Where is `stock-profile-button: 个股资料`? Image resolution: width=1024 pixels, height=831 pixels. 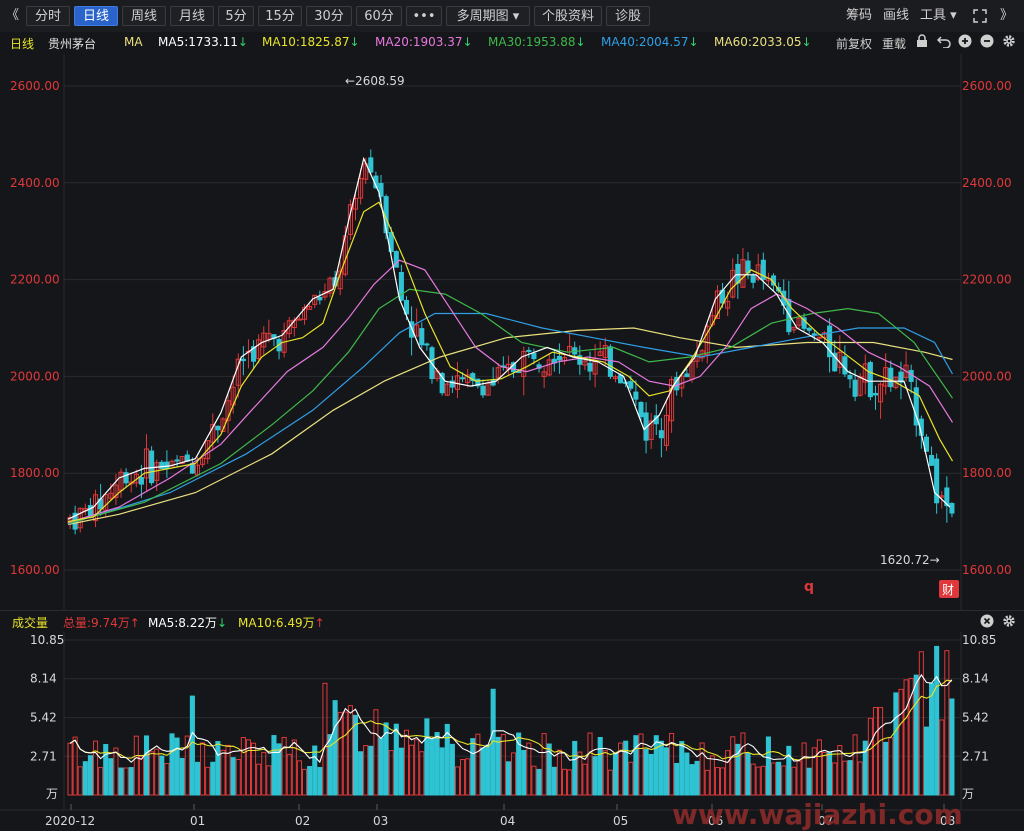 stock-profile-button: 个股资料 is located at coordinates (568, 16).